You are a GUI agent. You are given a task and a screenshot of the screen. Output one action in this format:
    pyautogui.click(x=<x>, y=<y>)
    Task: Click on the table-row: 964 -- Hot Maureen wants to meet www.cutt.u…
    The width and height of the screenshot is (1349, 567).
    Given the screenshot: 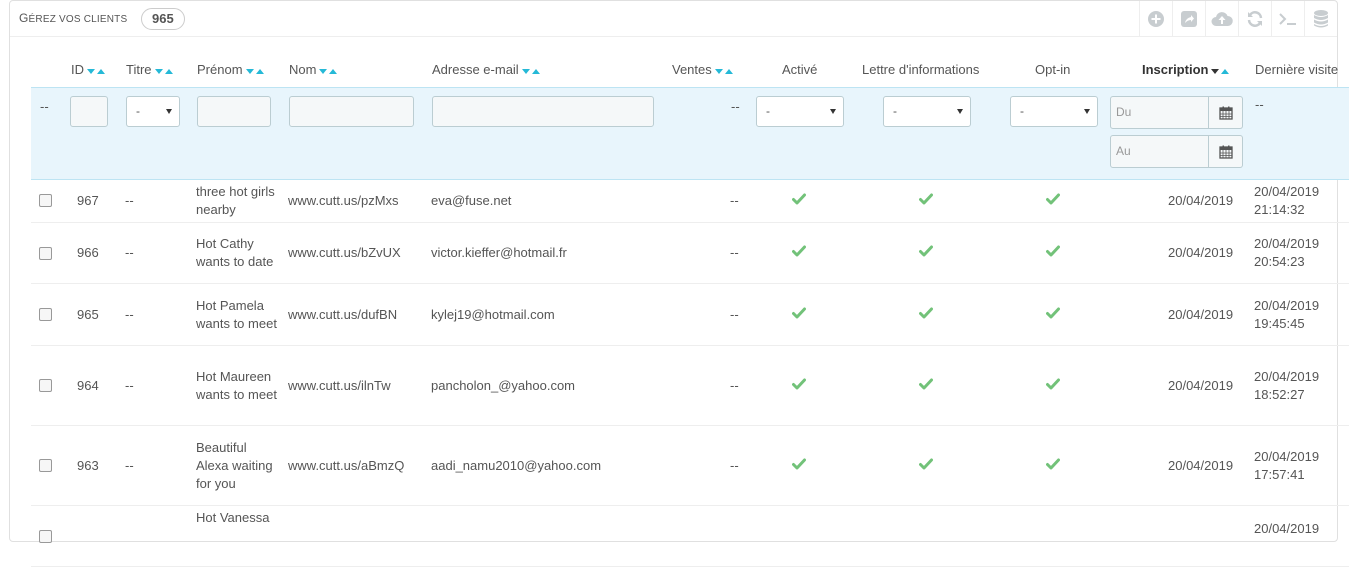 What is the action you would take?
    pyautogui.click(x=690, y=386)
    